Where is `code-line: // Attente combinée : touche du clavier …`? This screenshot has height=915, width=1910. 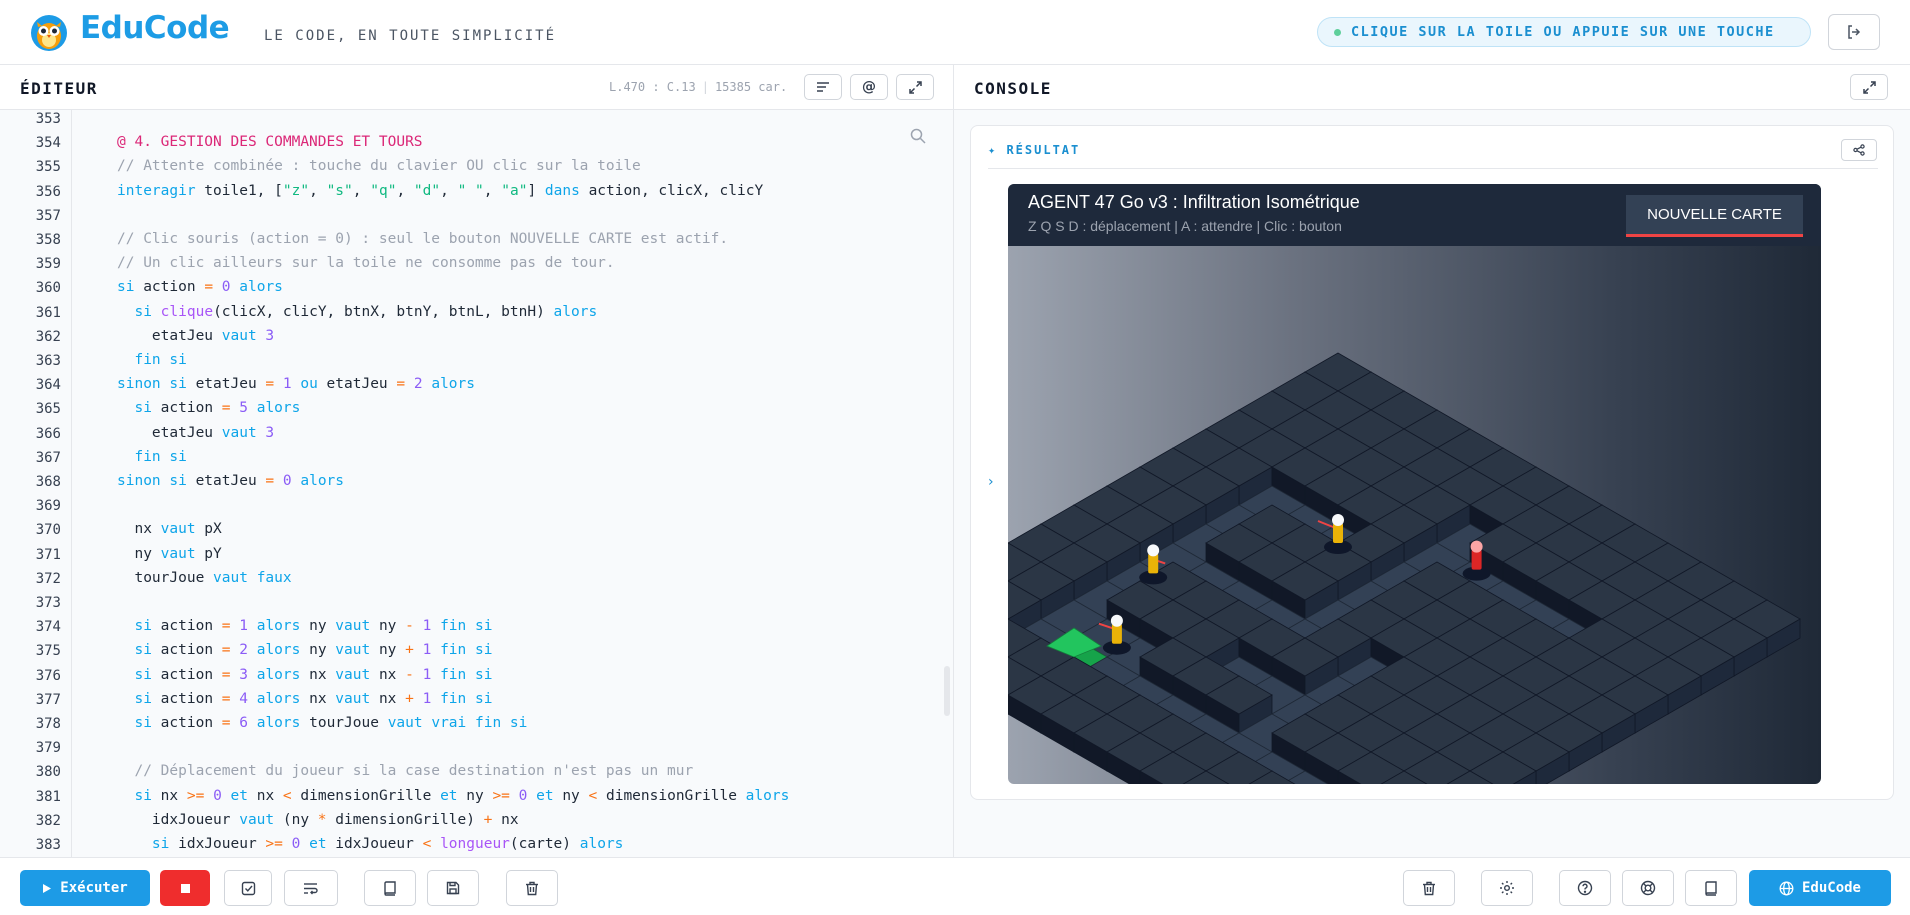 code-line: // Attente combinée : touche du clavier … is located at coordinates (379, 166).